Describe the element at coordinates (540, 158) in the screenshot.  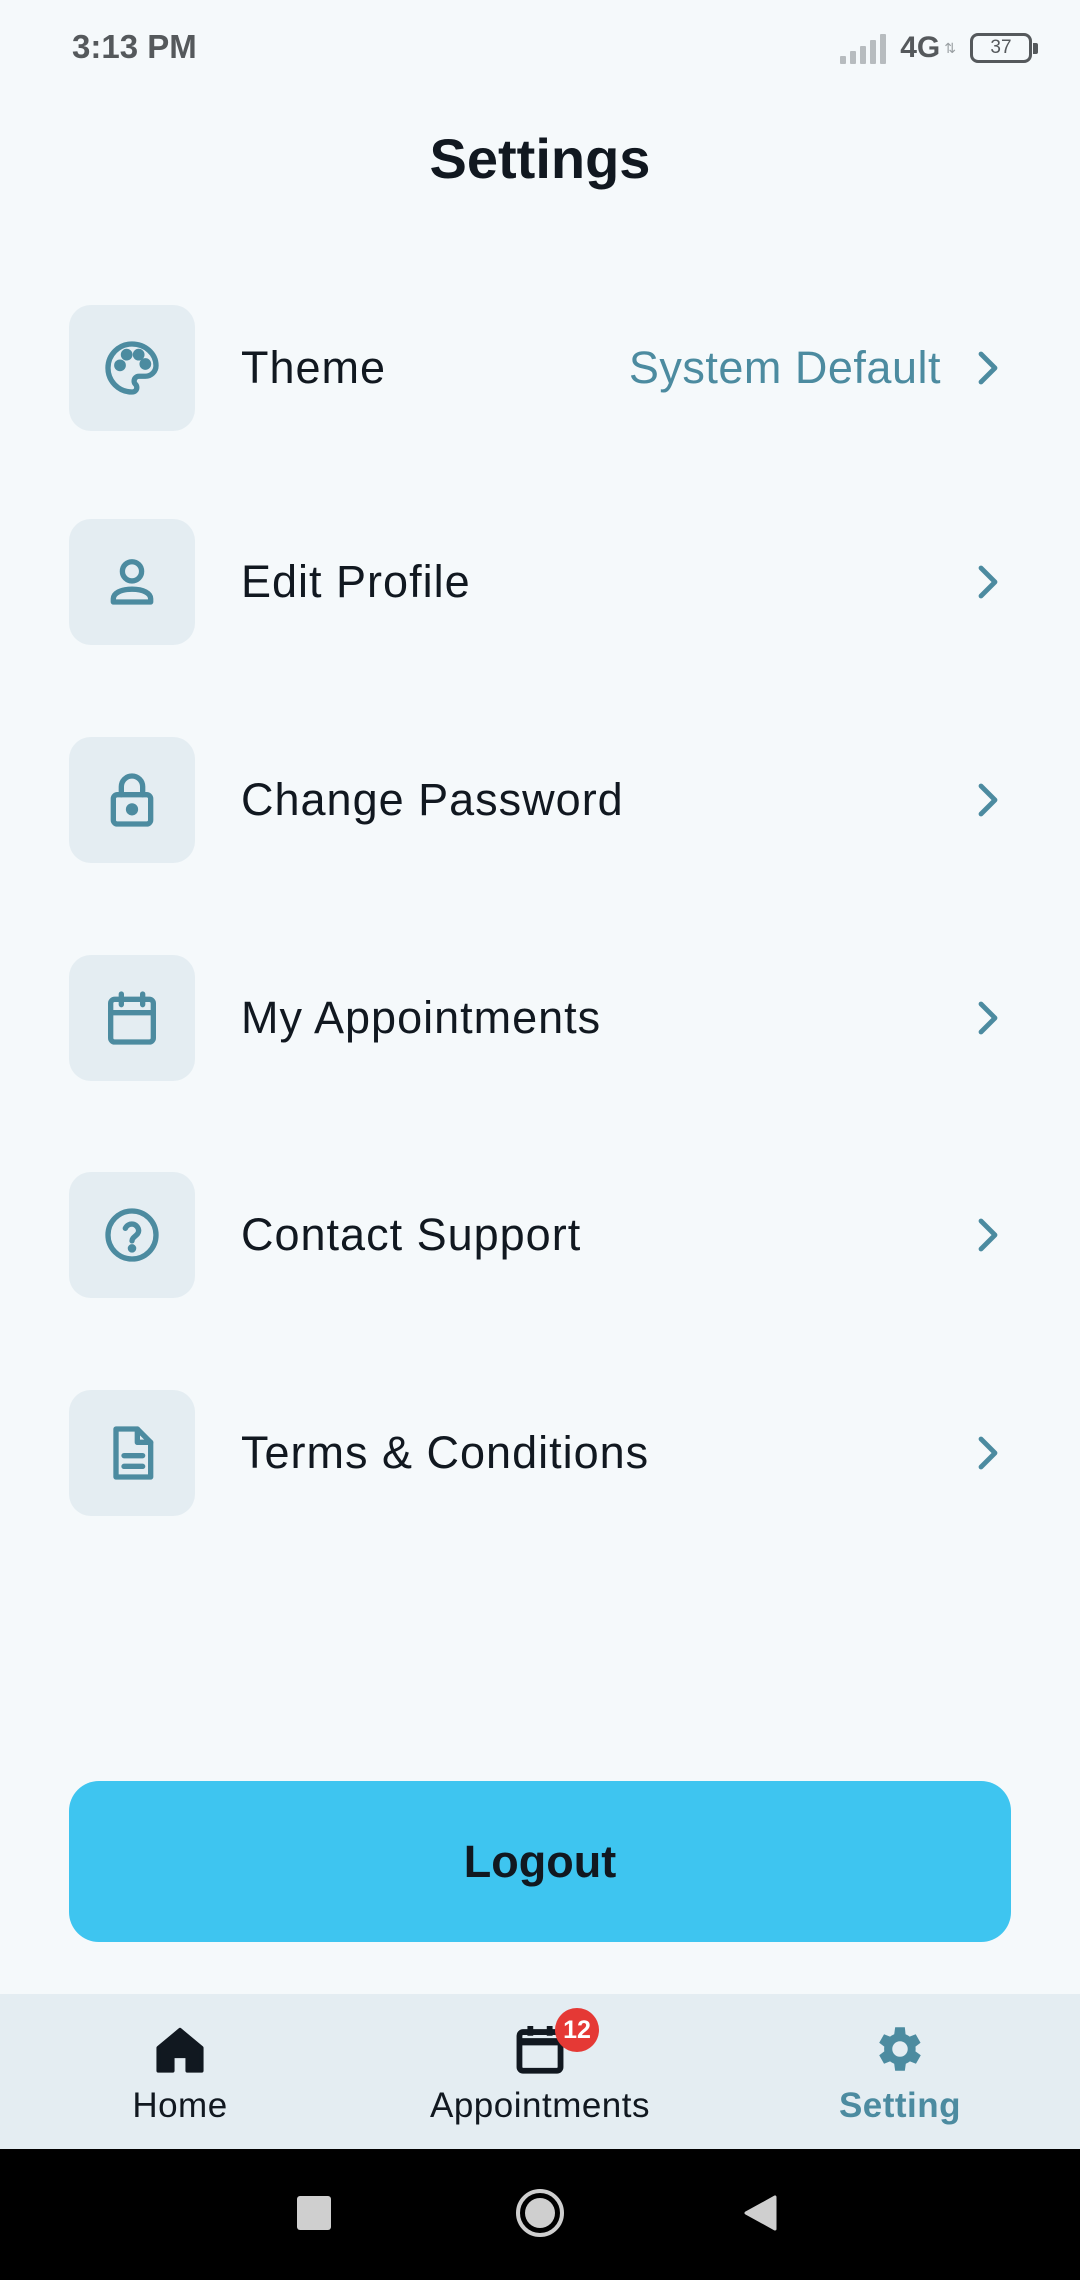
I see `page-title: Settings` at that location.